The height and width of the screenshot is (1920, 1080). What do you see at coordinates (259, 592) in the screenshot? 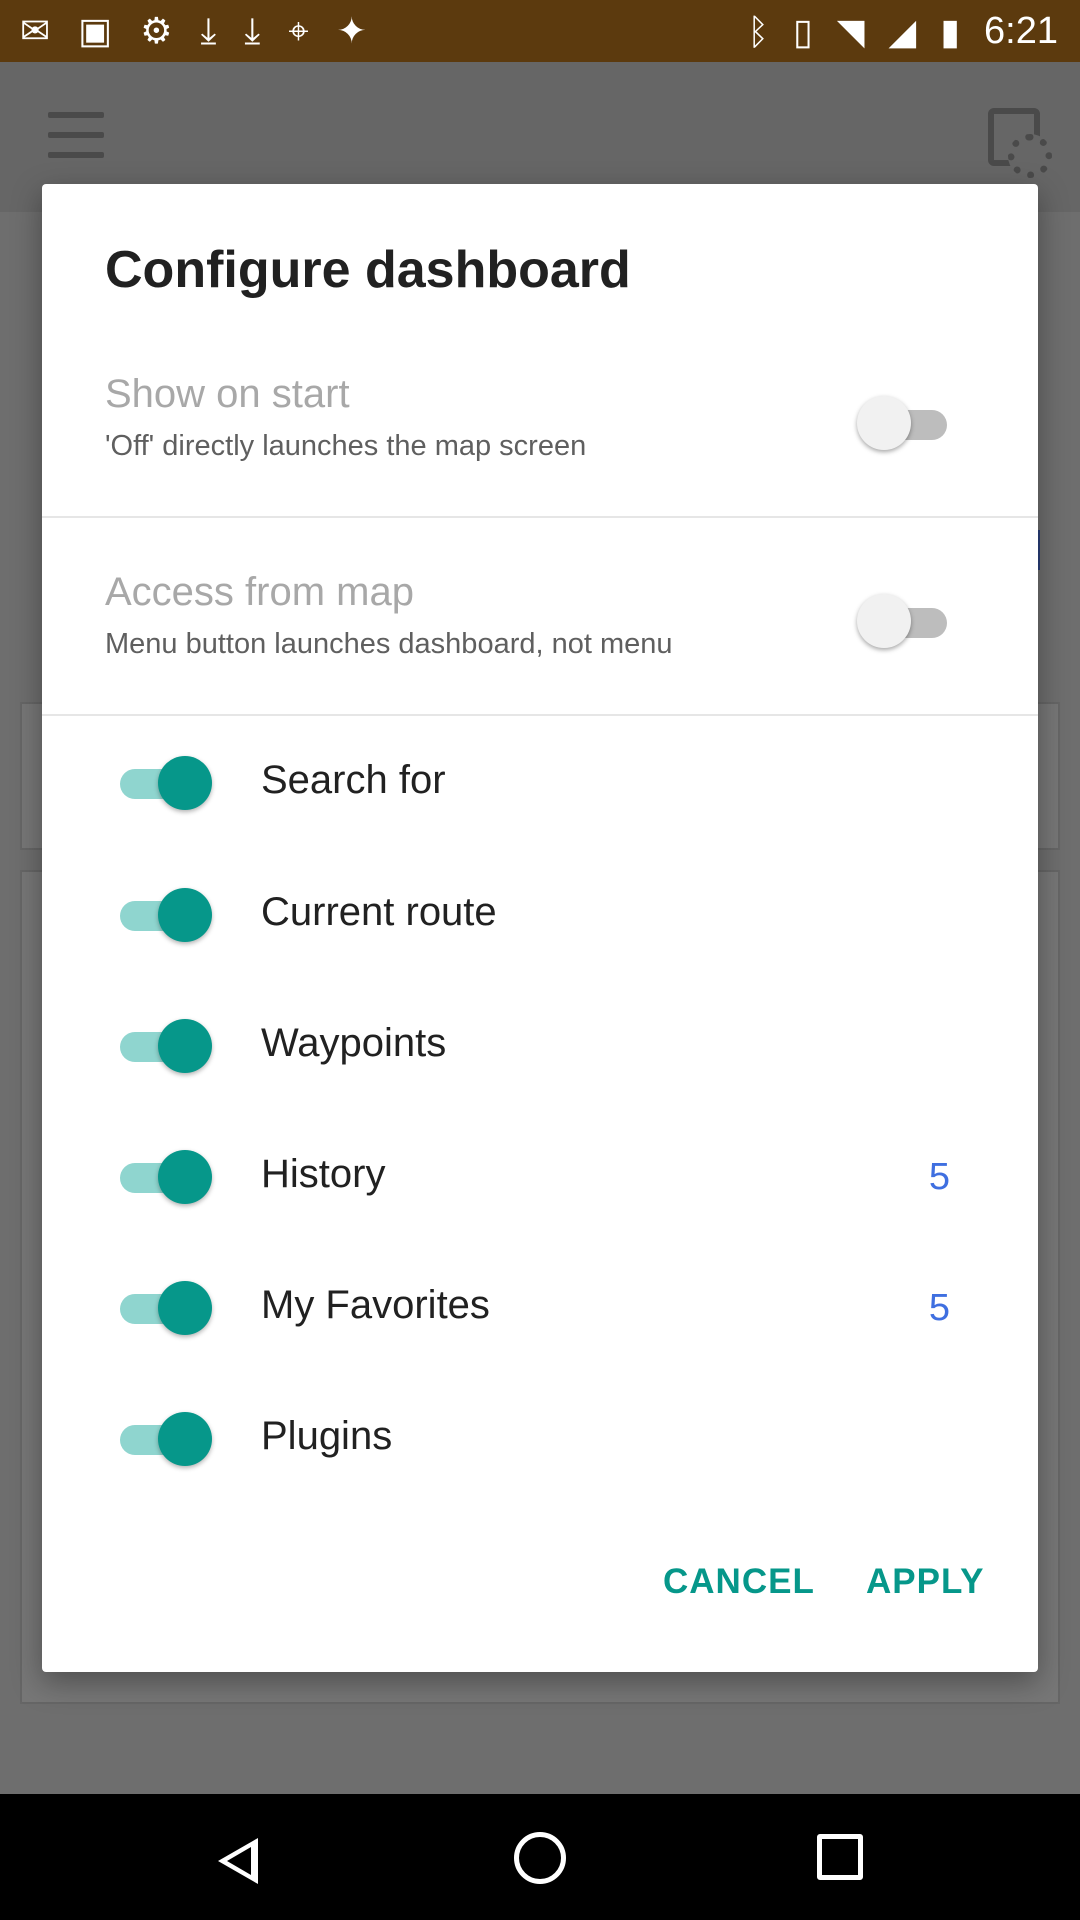
I see `pref-title: Access from map` at bounding box center [259, 592].